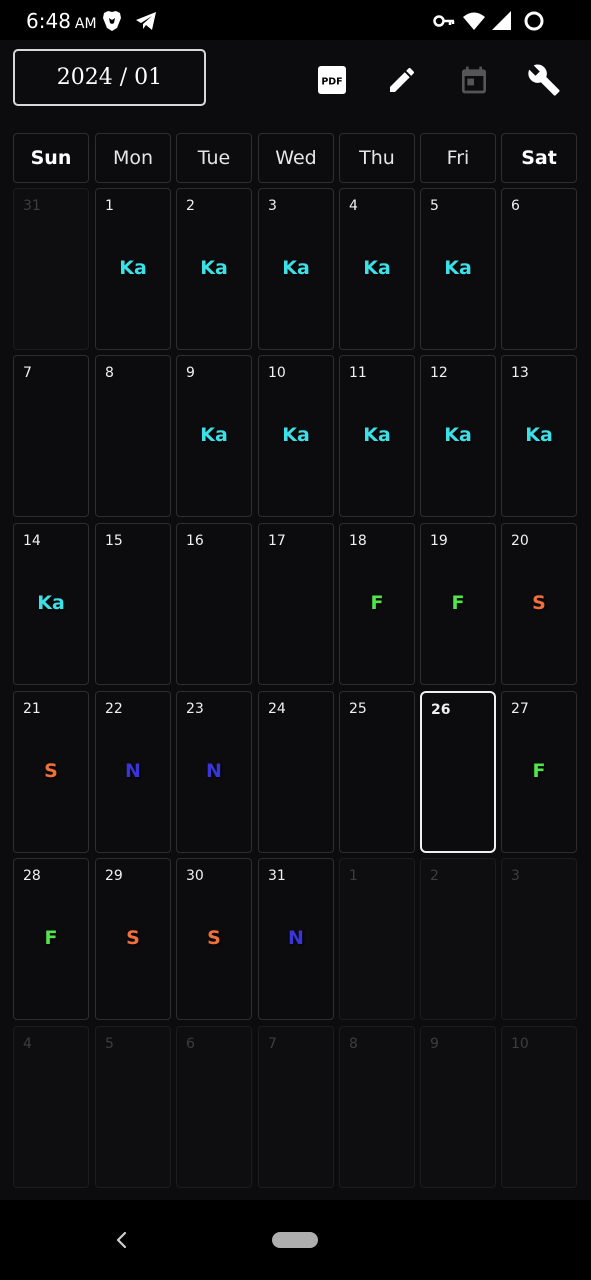  Describe the element at coordinates (296, 158) in the screenshot. I see `weekday-header-wed: Wed` at that location.